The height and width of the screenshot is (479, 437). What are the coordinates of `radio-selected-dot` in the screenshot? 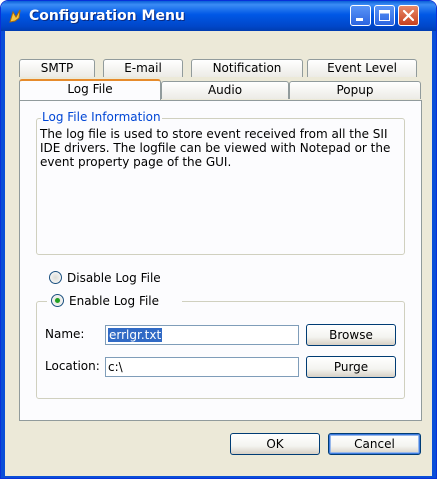 It's located at (57, 300).